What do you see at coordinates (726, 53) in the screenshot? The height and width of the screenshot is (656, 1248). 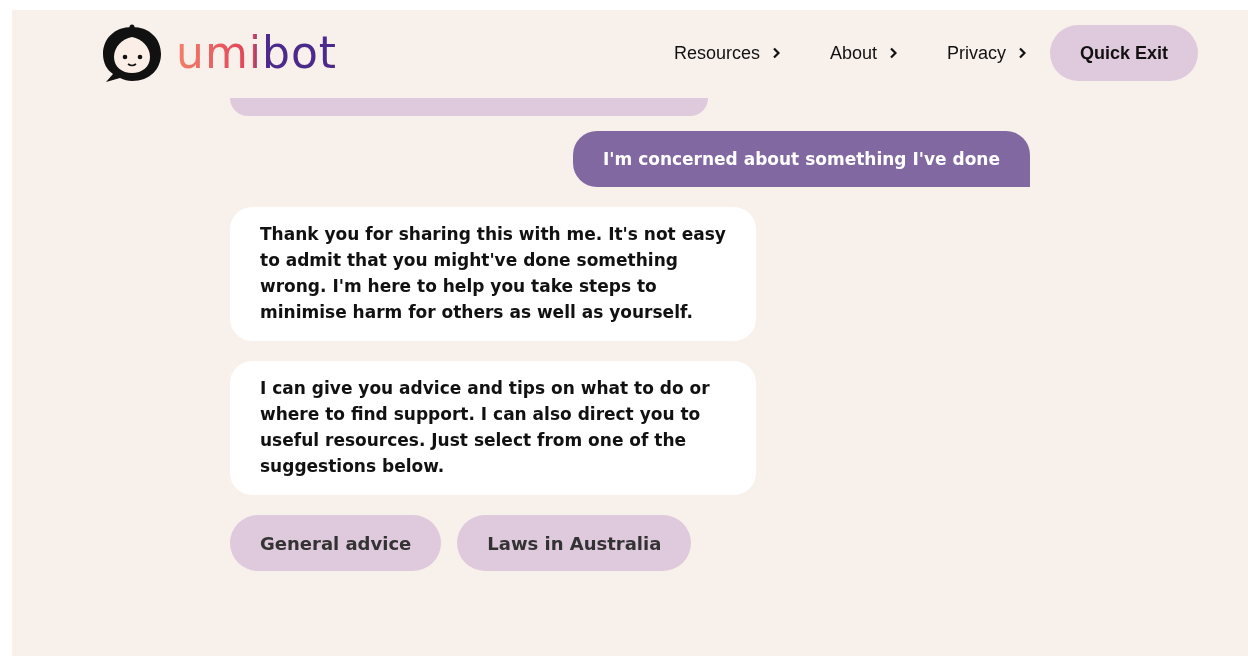 I see `nav-link: Resources` at bounding box center [726, 53].